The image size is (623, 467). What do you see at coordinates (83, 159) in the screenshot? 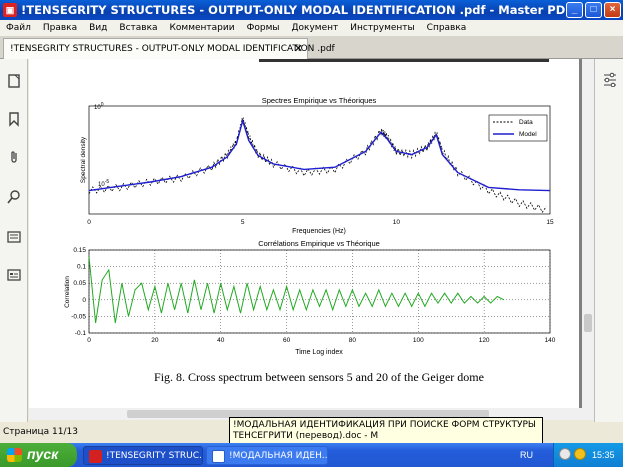
I see `chart1-ylabel: Spectral density` at bounding box center [83, 159].